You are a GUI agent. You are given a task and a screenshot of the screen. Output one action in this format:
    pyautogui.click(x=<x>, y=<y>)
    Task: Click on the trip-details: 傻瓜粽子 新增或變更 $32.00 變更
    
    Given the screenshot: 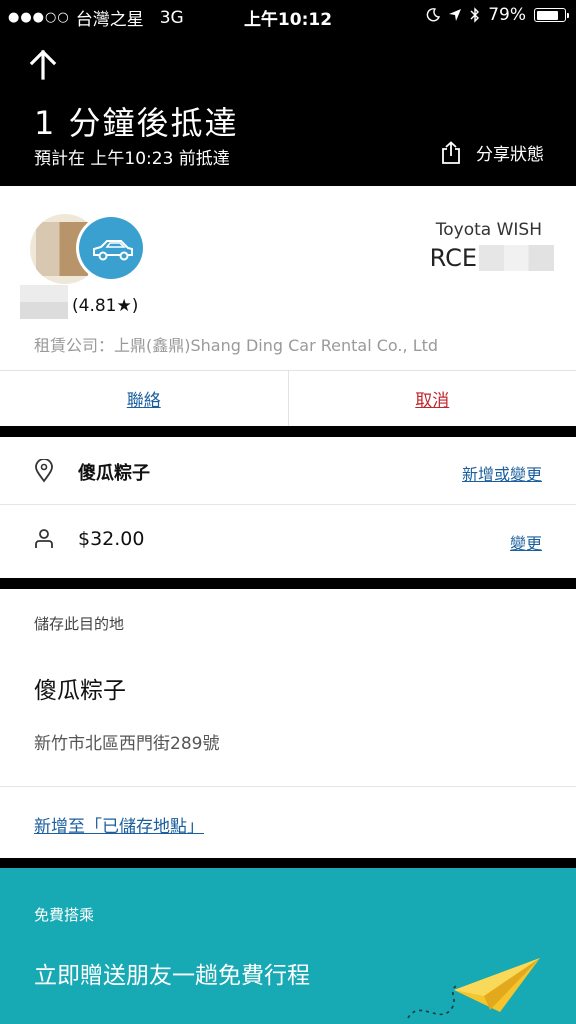 What is the action you would take?
    pyautogui.click(x=288, y=507)
    